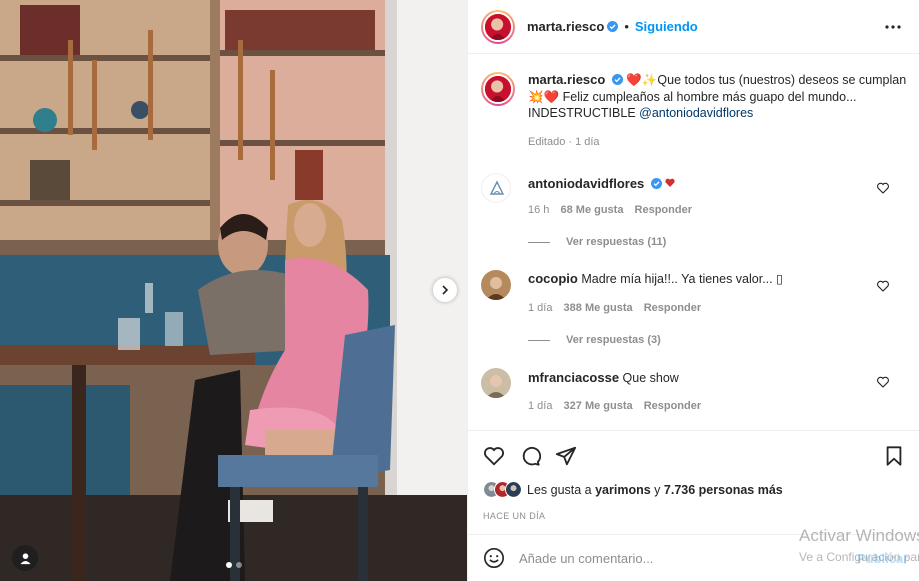 The width and height of the screenshot is (919, 581). What do you see at coordinates (696, 113) in the screenshot?
I see `caption-mention-link: @antoniodavidflores` at bounding box center [696, 113].